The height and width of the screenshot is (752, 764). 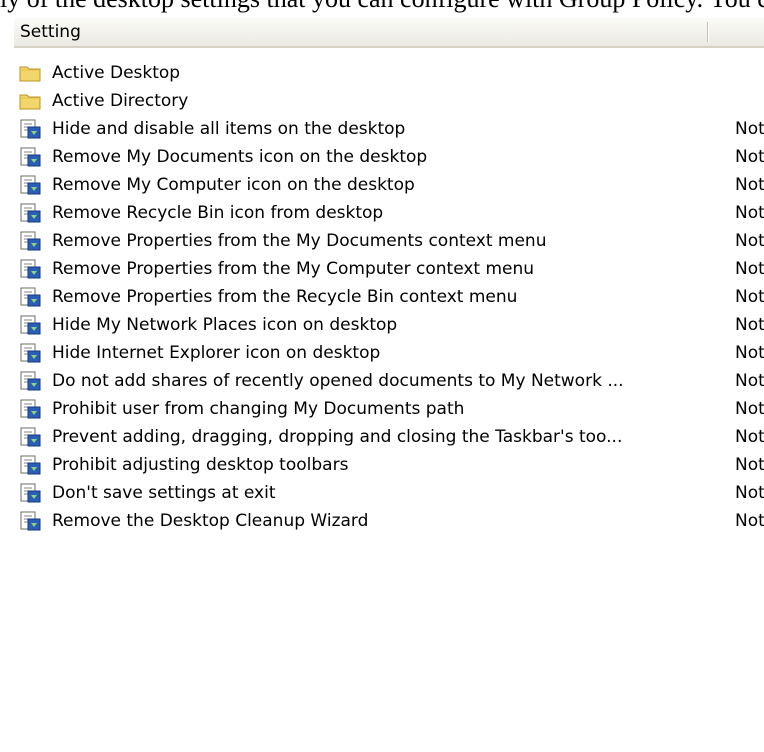 I want to click on list-item-label: Hide My Network Places icon on desktop, so click(x=225, y=325).